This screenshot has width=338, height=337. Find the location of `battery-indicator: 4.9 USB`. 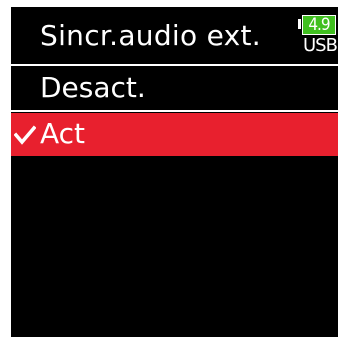

battery-indicator: 4.9 USB is located at coordinates (318, 37).